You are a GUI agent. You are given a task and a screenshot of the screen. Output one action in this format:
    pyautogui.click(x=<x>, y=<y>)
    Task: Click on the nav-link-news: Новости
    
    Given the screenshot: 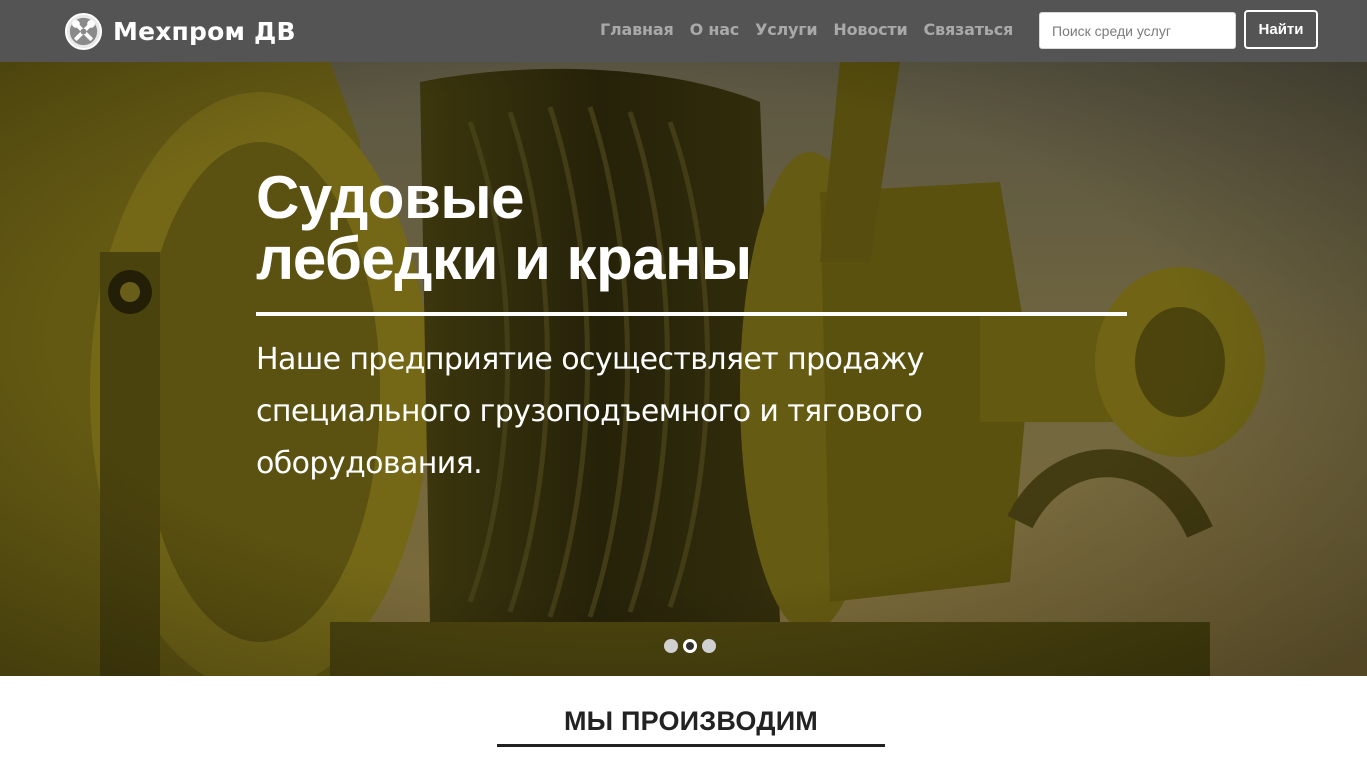 What is the action you would take?
    pyautogui.click(x=870, y=29)
    